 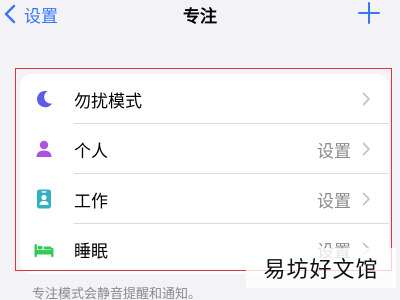 I want to click on page-title: 专注, so click(x=200, y=17).